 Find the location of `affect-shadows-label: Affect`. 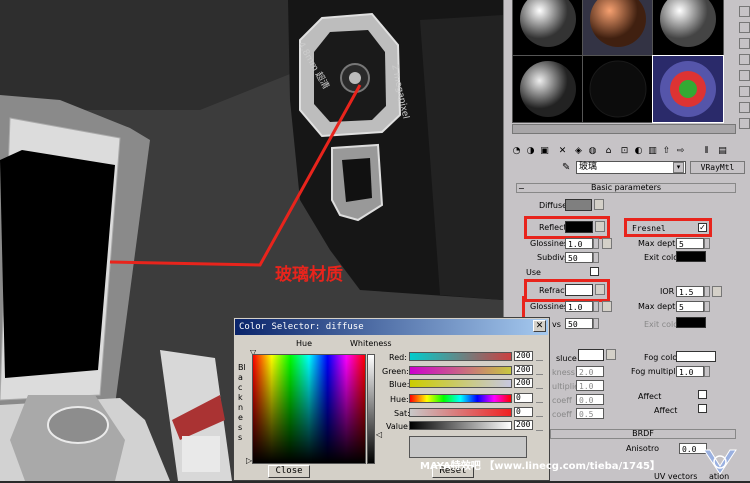

affect-shadows-label: Affect is located at coordinates (650, 396).